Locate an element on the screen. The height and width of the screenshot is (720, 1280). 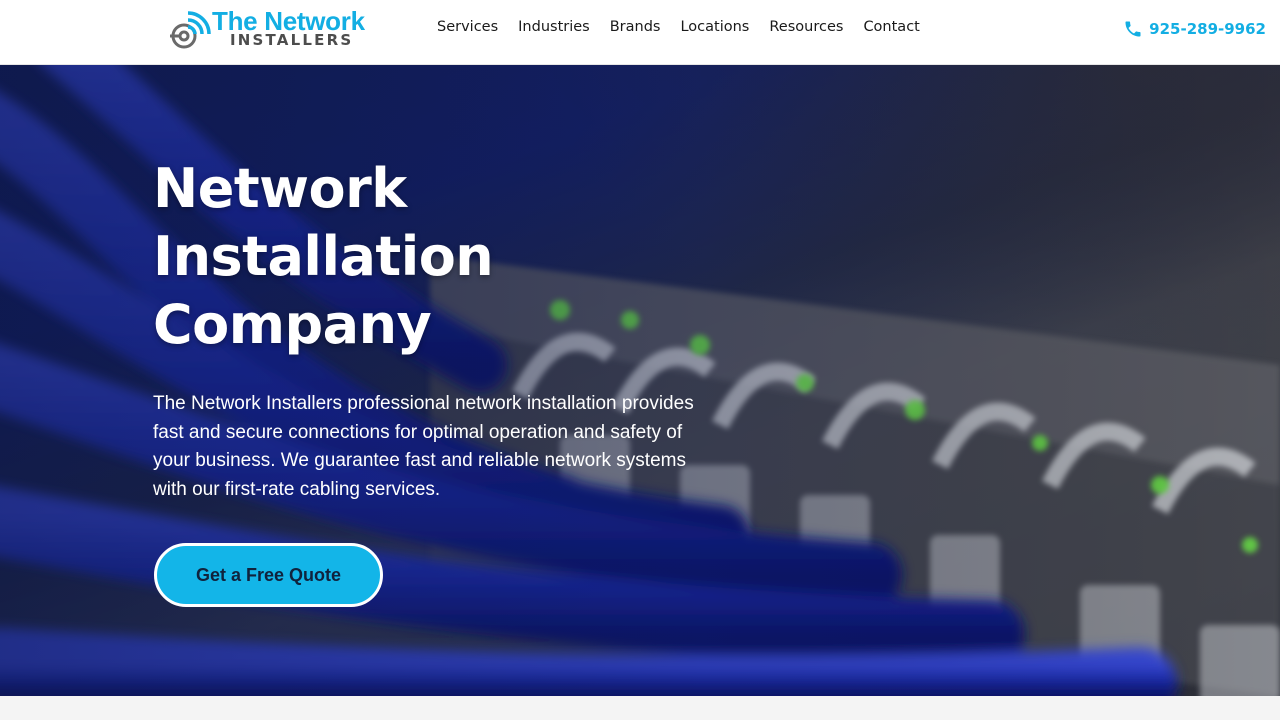
nav-industries: Industries is located at coordinates (554, 29).